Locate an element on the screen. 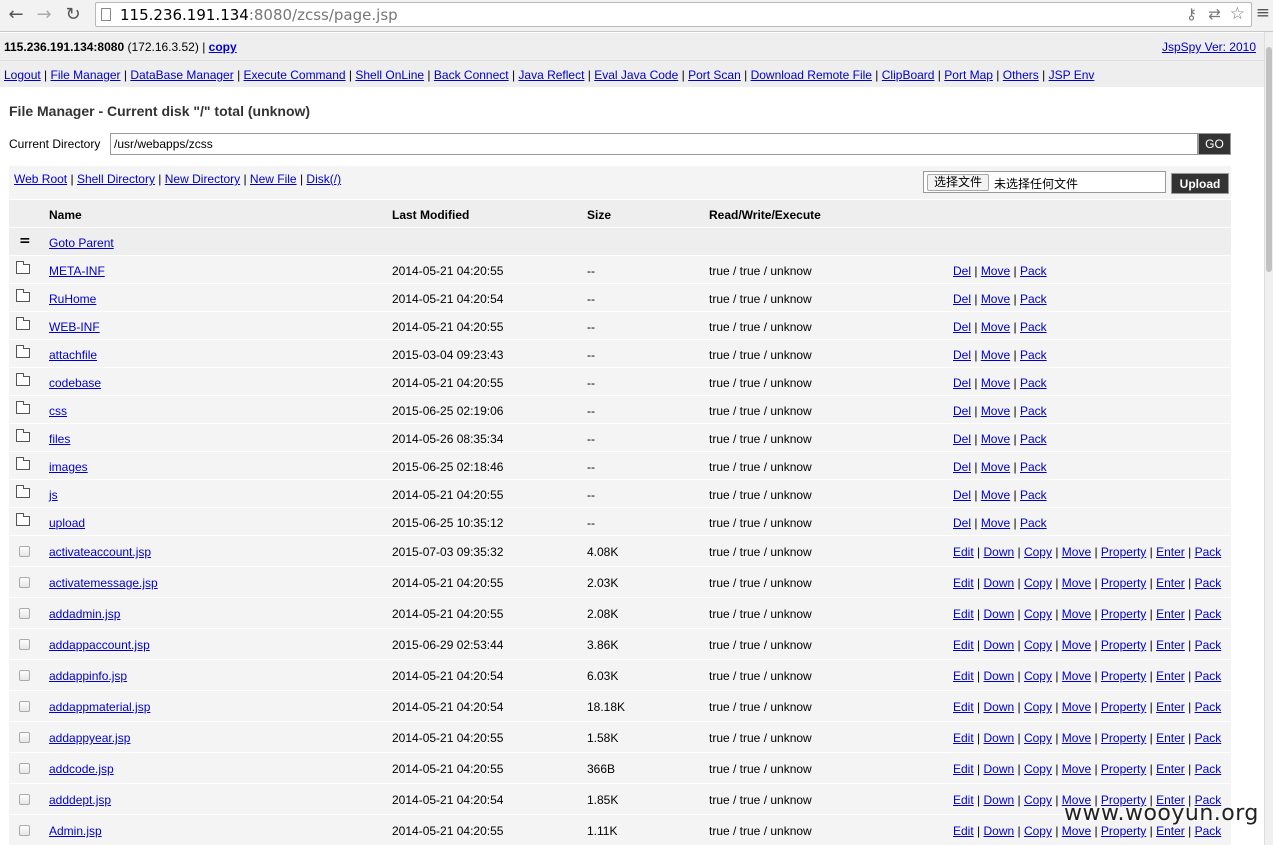 Image resolution: width=1273 pixels, height=846 pixels. nav-link: Shell OnLine is located at coordinates (389, 75).